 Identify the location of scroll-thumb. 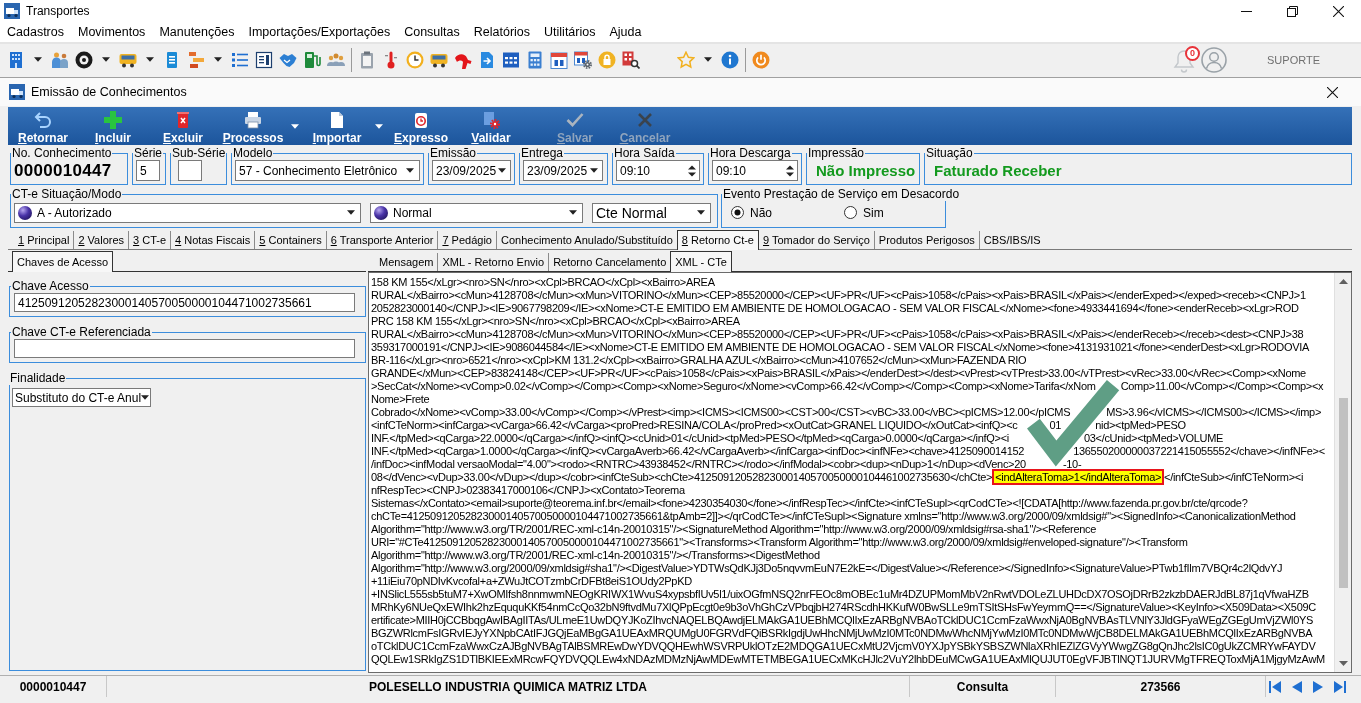
(1343, 493).